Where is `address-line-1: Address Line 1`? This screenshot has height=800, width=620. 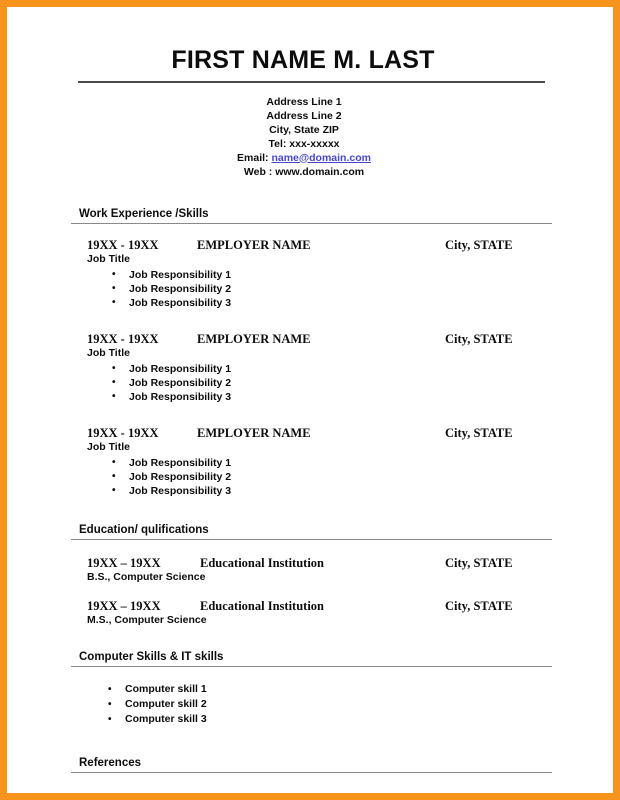
address-line-1: Address Line 1 is located at coordinates (304, 101).